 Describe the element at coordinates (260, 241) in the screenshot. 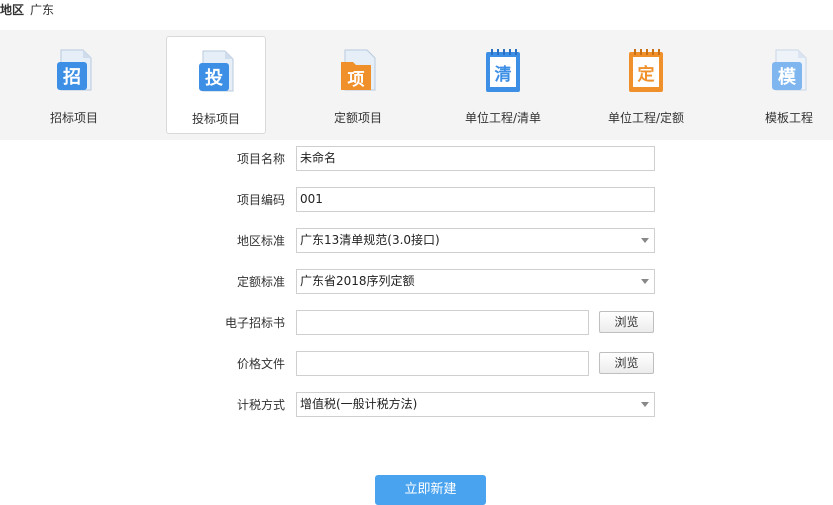

I see `region-standard-label: 地区标准` at that location.